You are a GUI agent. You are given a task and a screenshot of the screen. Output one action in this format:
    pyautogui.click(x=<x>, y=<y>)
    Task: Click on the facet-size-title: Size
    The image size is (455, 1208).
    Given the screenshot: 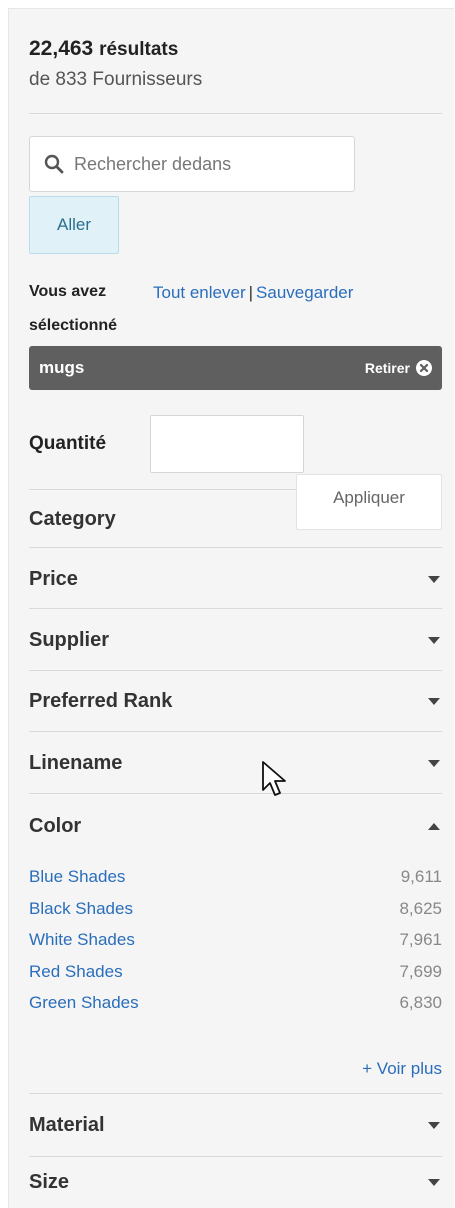 What is the action you would take?
    pyautogui.click(x=49, y=1181)
    